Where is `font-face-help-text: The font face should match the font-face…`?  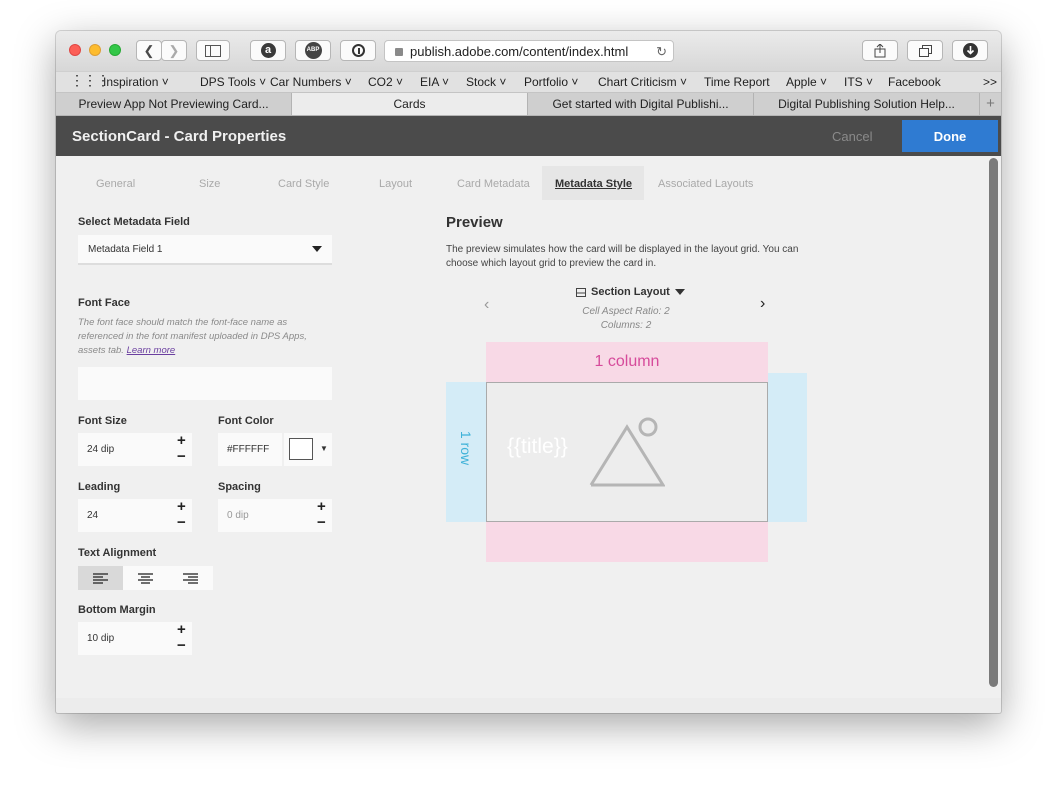
font-face-help-text: The font face should match the font-face… is located at coordinates (192, 336).